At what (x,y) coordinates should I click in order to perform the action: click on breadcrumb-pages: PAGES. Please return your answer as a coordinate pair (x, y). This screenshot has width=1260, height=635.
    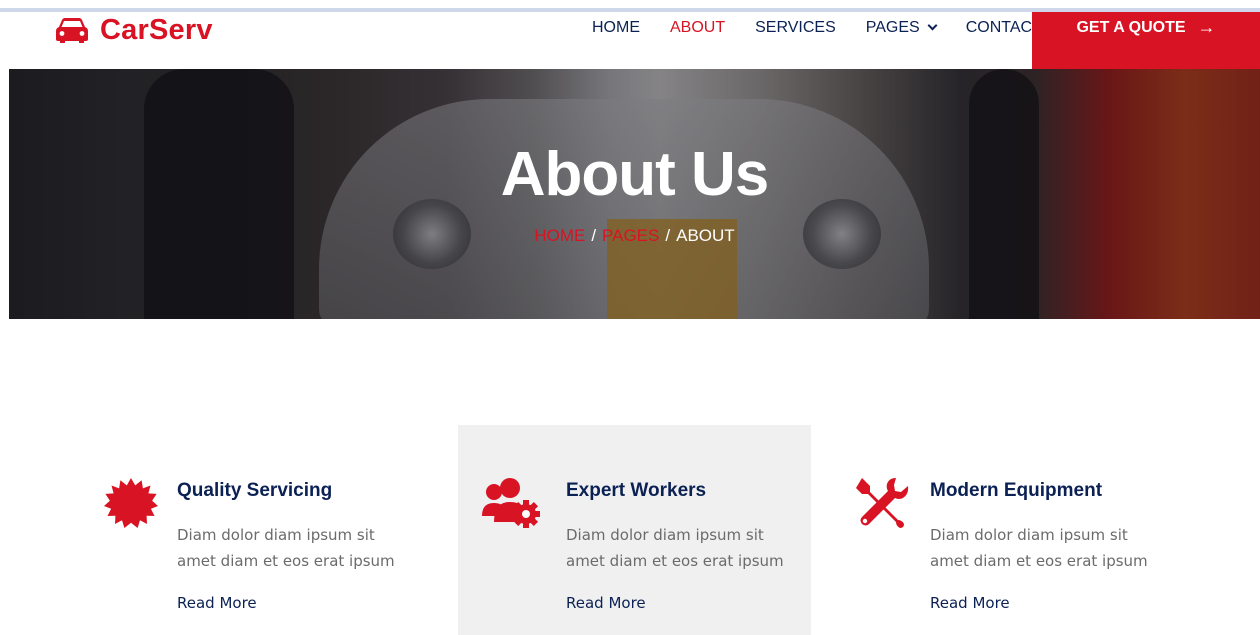
    Looking at the image, I should click on (630, 235).